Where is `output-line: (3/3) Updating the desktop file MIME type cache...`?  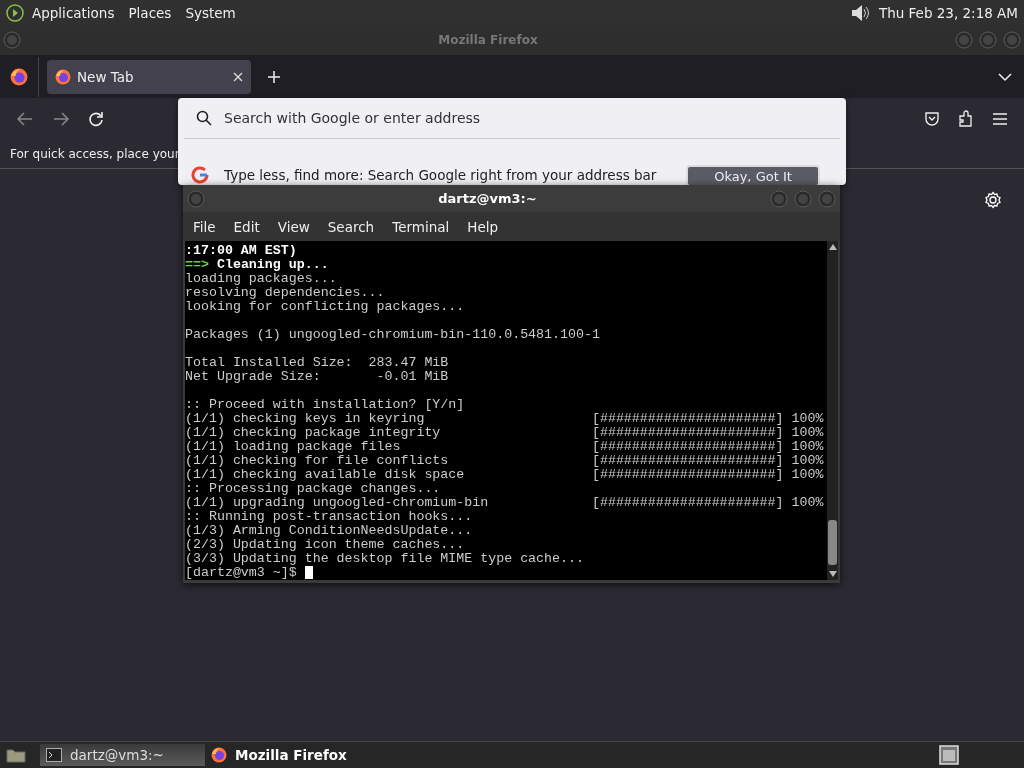
output-line: (3/3) Updating the desktop file MIME type cache... is located at coordinates (384, 558).